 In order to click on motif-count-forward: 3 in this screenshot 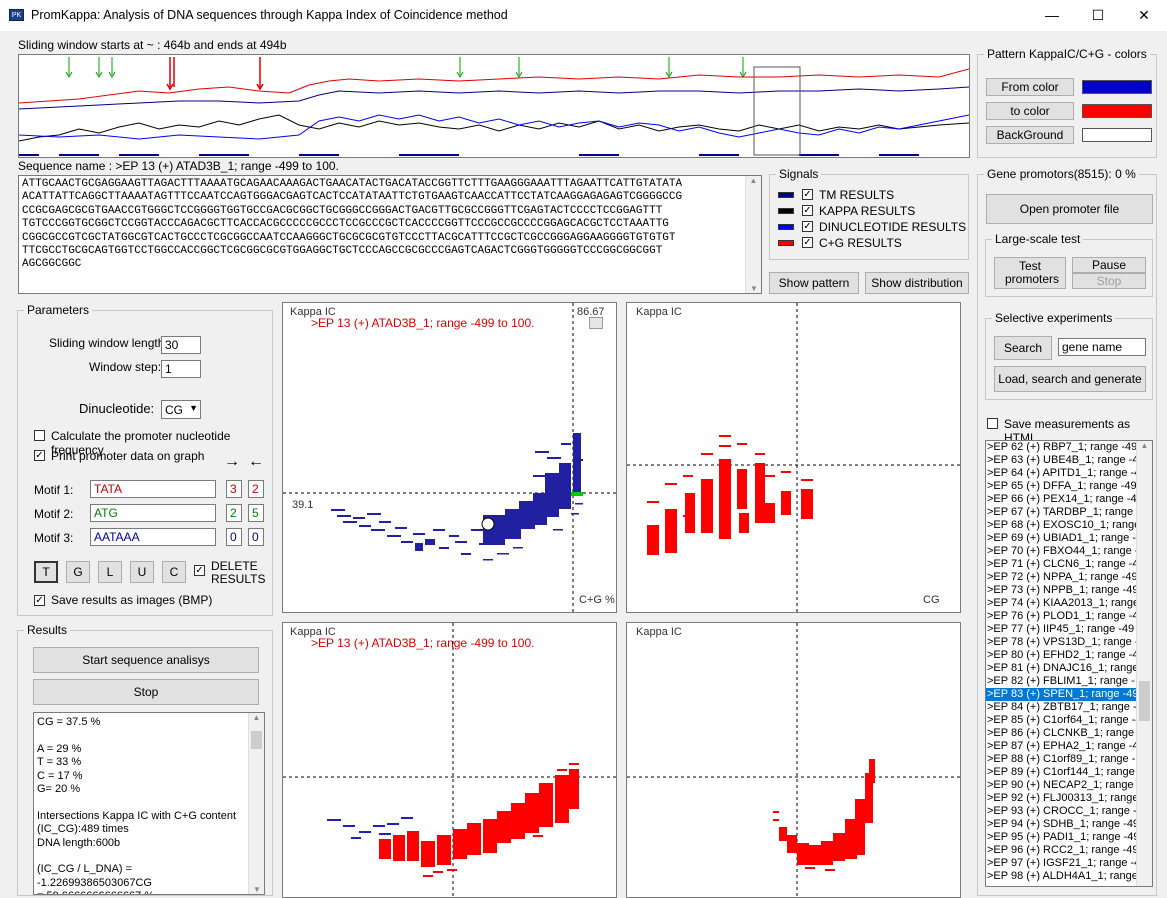, I will do `click(234, 489)`.